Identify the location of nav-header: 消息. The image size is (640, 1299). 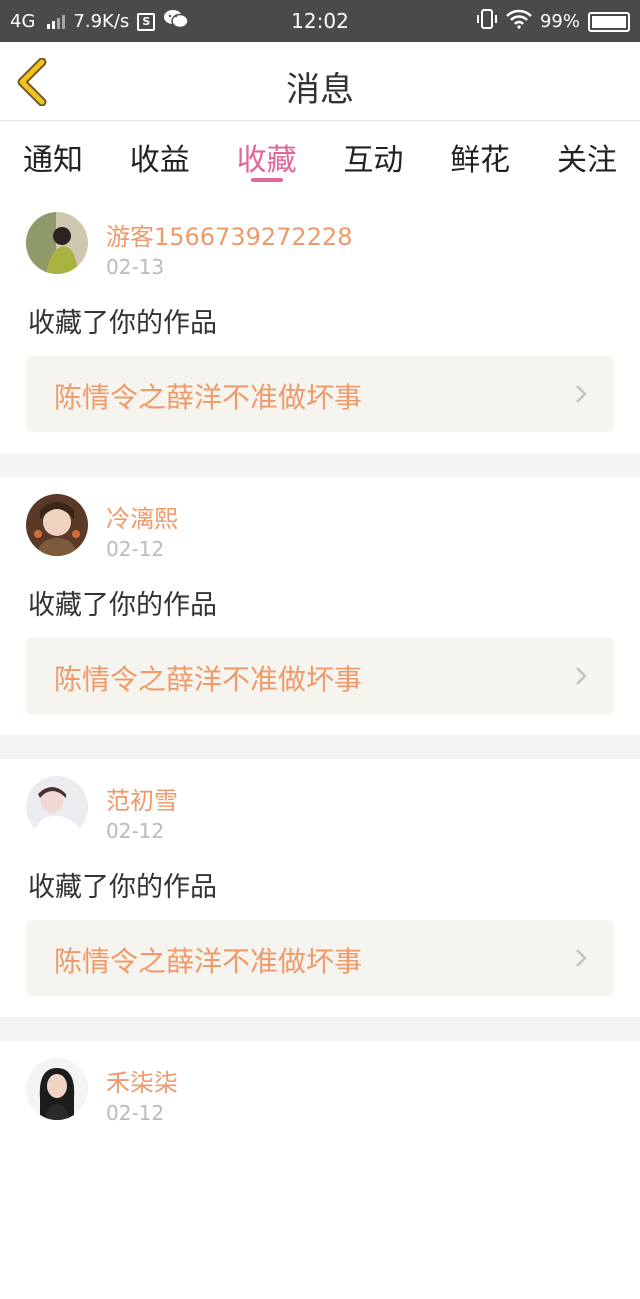
(320, 81).